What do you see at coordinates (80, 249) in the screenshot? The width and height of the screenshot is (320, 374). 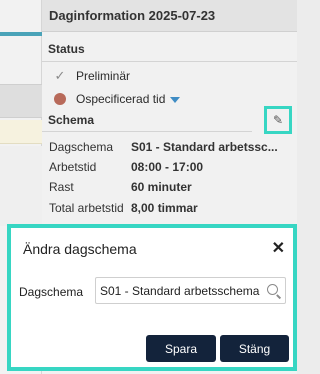 I see `dialog-title: Ändra dagschema` at bounding box center [80, 249].